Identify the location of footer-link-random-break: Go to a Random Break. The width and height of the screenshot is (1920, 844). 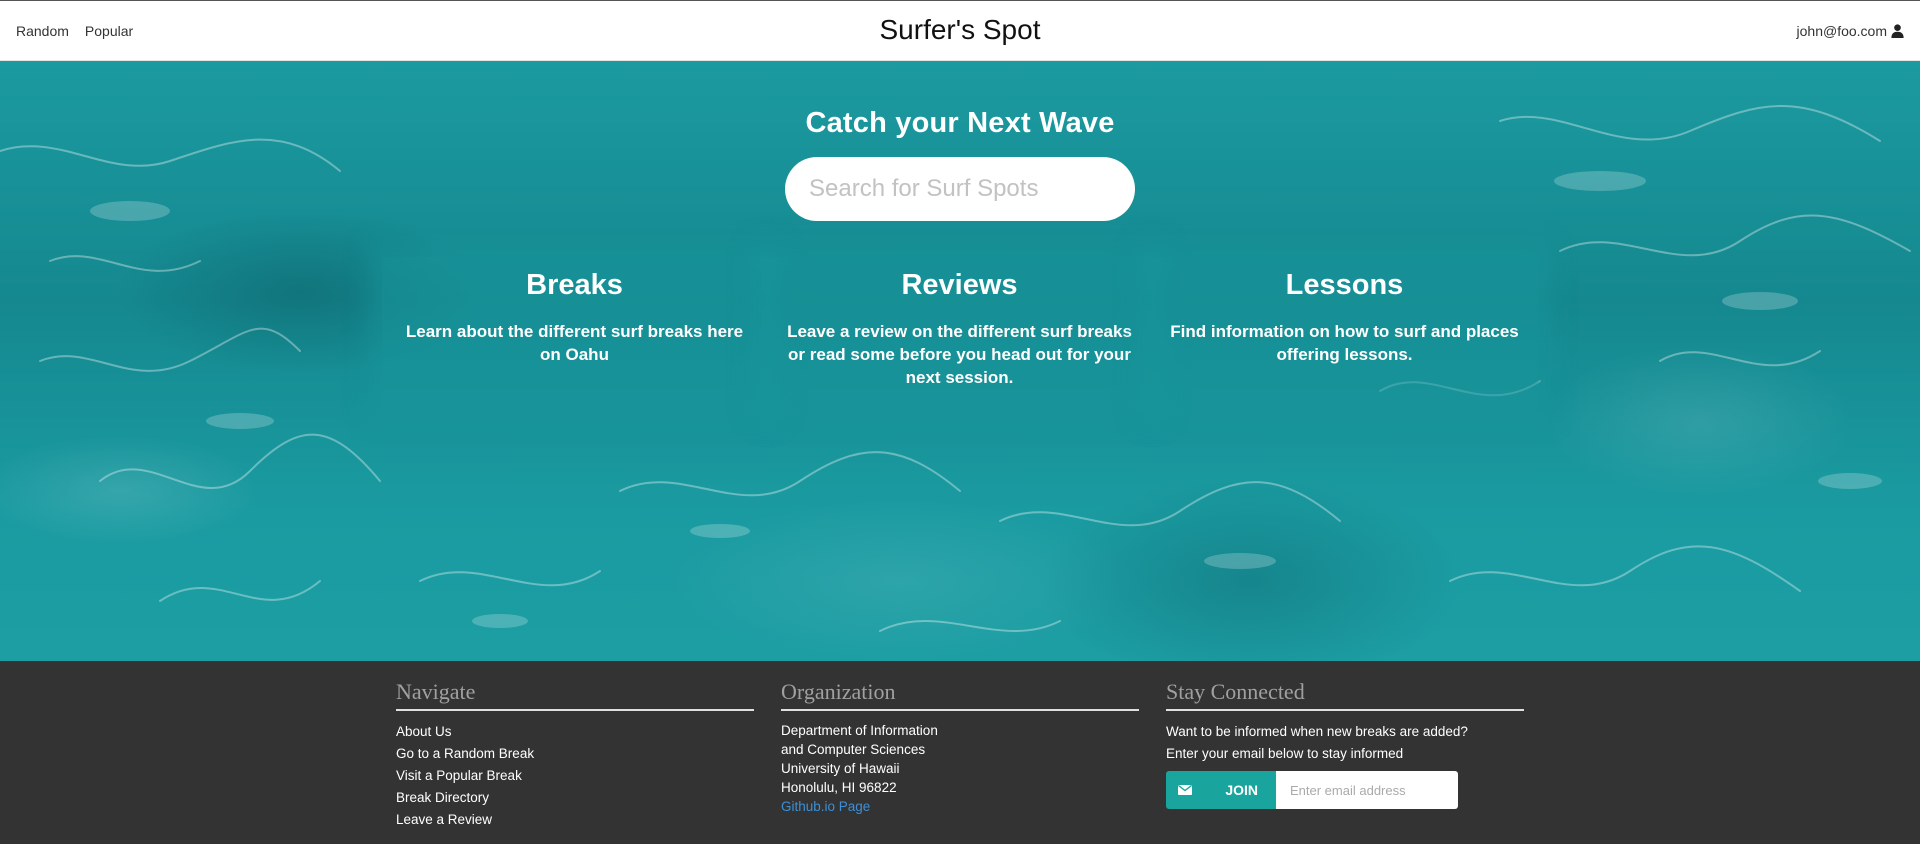
(575, 754).